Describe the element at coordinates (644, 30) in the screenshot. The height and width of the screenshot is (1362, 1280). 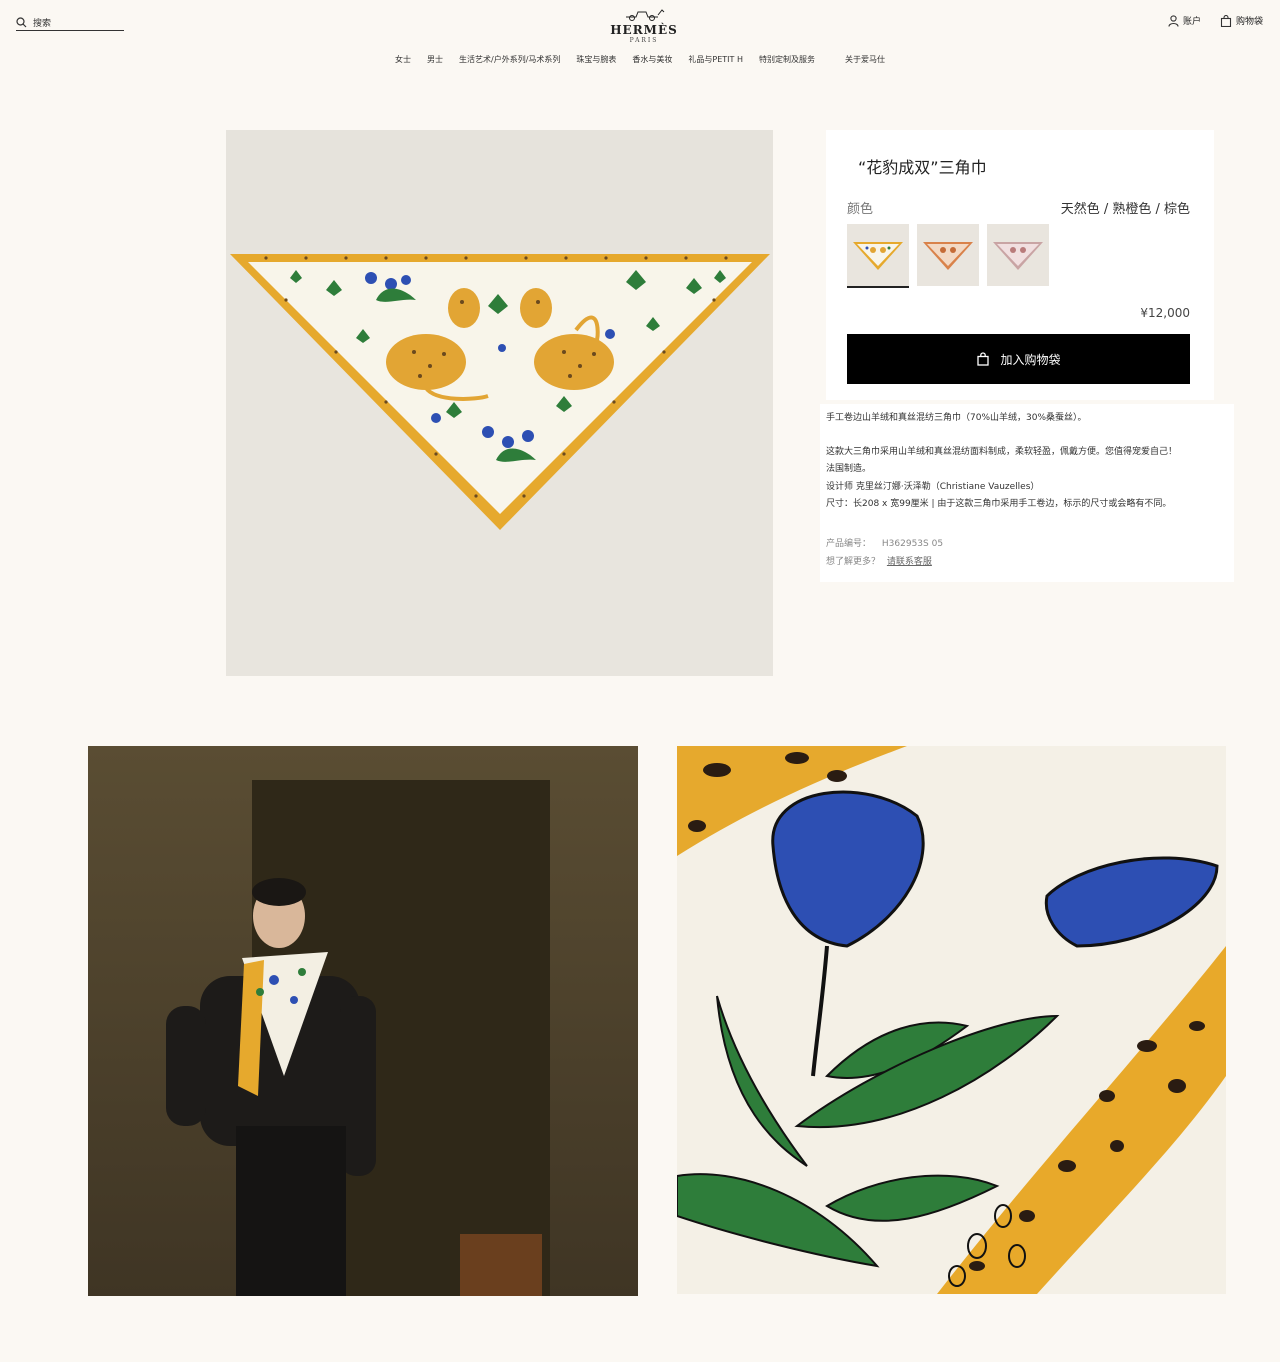
I see `brand-name: HERMÈS` at that location.